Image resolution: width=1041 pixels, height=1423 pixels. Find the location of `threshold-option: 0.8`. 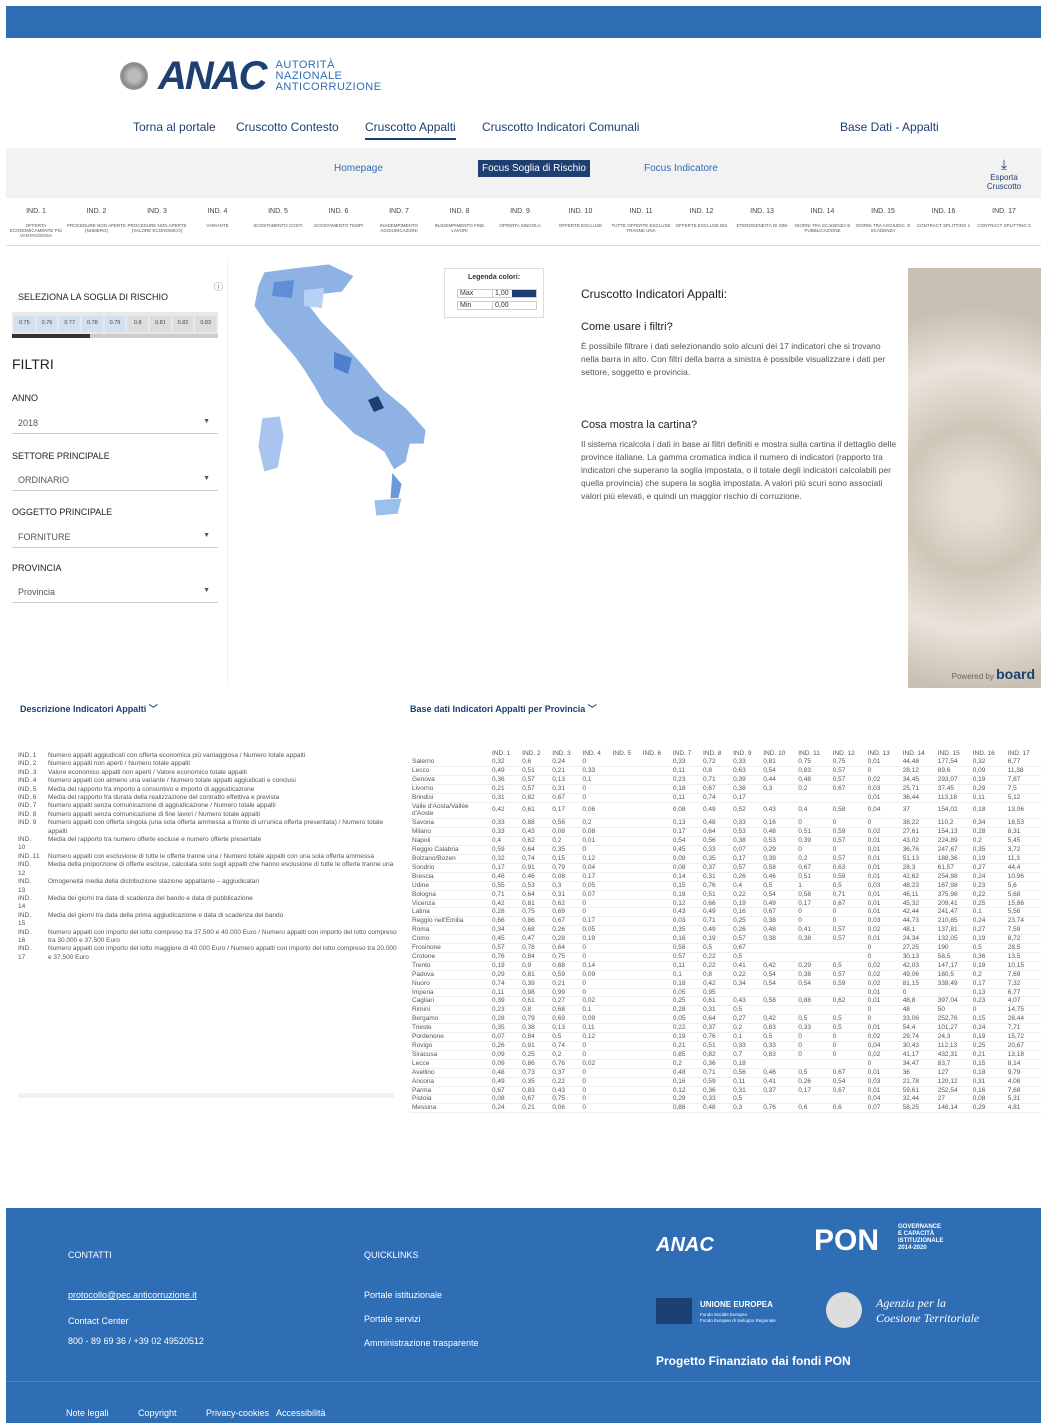

threshold-option: 0.8 is located at coordinates (138, 324).